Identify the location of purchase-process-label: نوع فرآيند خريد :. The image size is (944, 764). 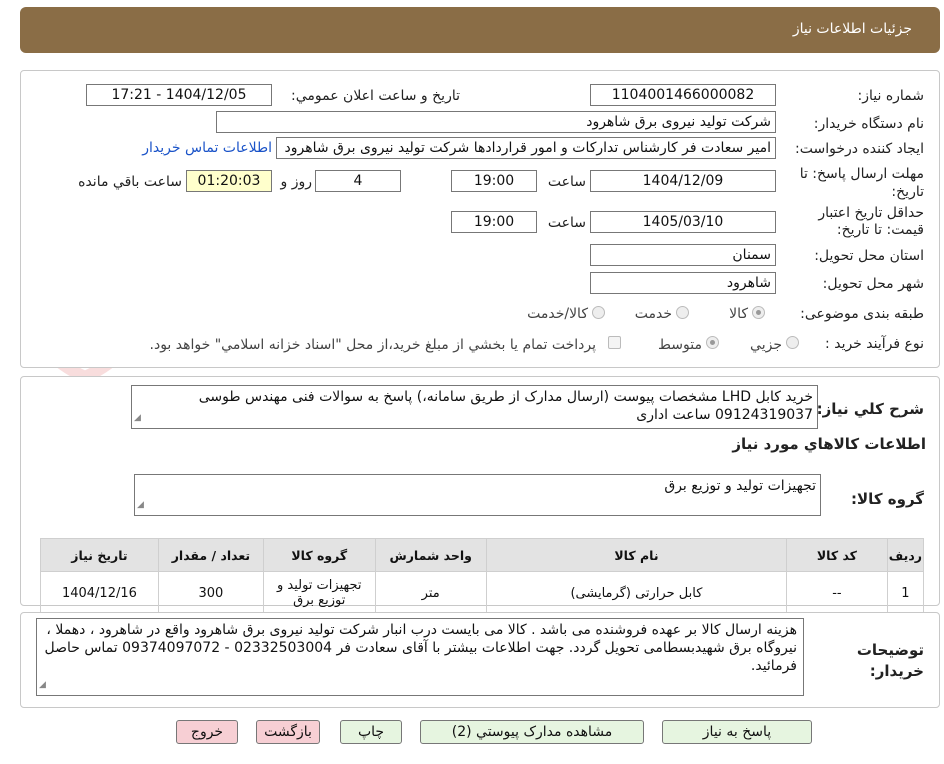
(874, 344).